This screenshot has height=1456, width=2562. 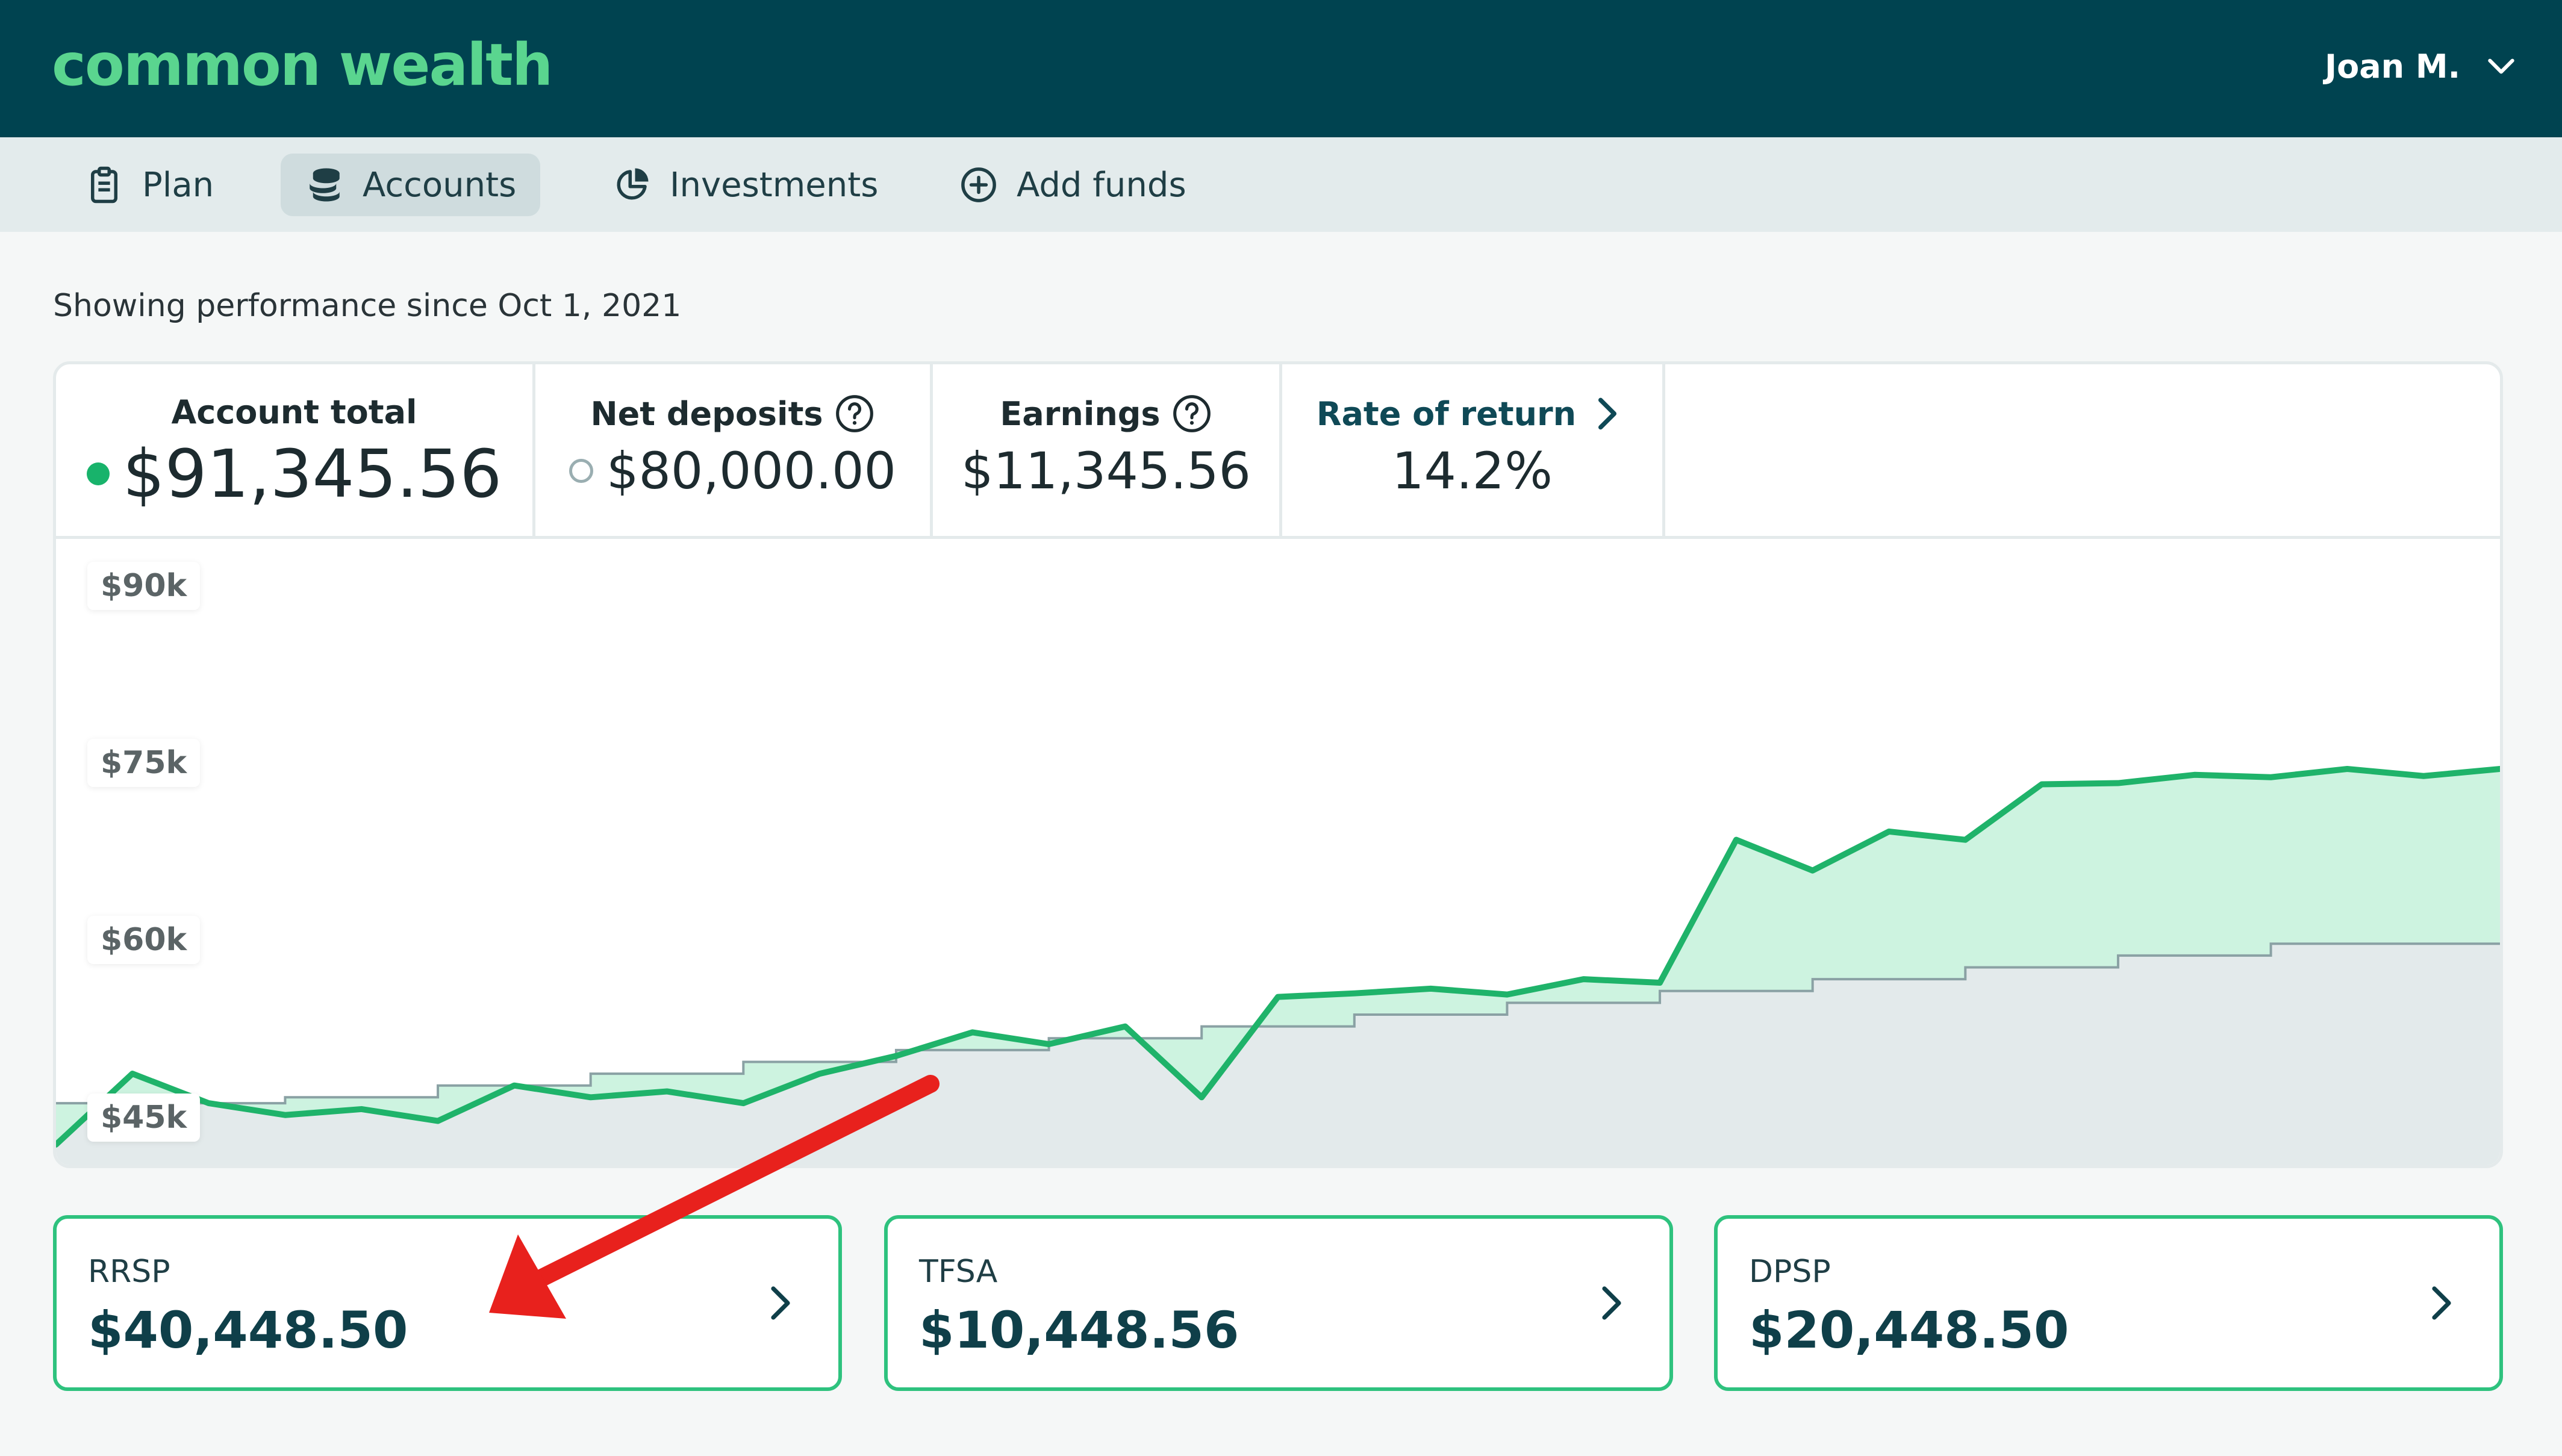 I want to click on deposits-area, so click(x=1278, y=1055).